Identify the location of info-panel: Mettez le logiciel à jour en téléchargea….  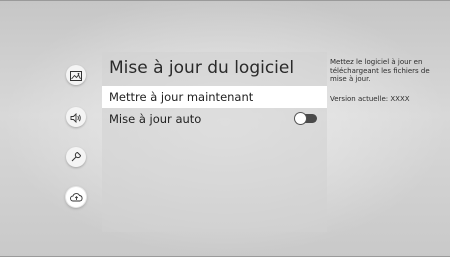
(386, 80).